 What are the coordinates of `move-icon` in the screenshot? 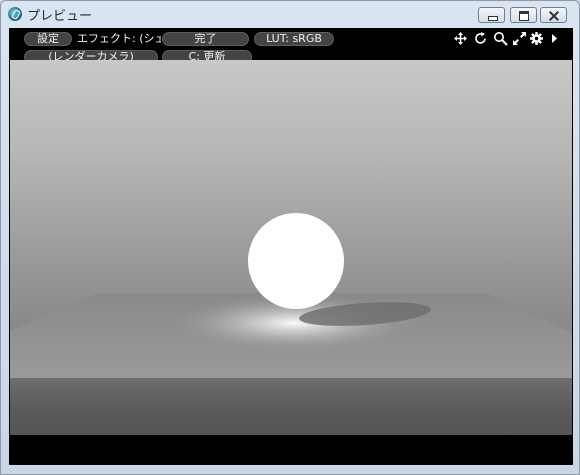 It's located at (460, 38).